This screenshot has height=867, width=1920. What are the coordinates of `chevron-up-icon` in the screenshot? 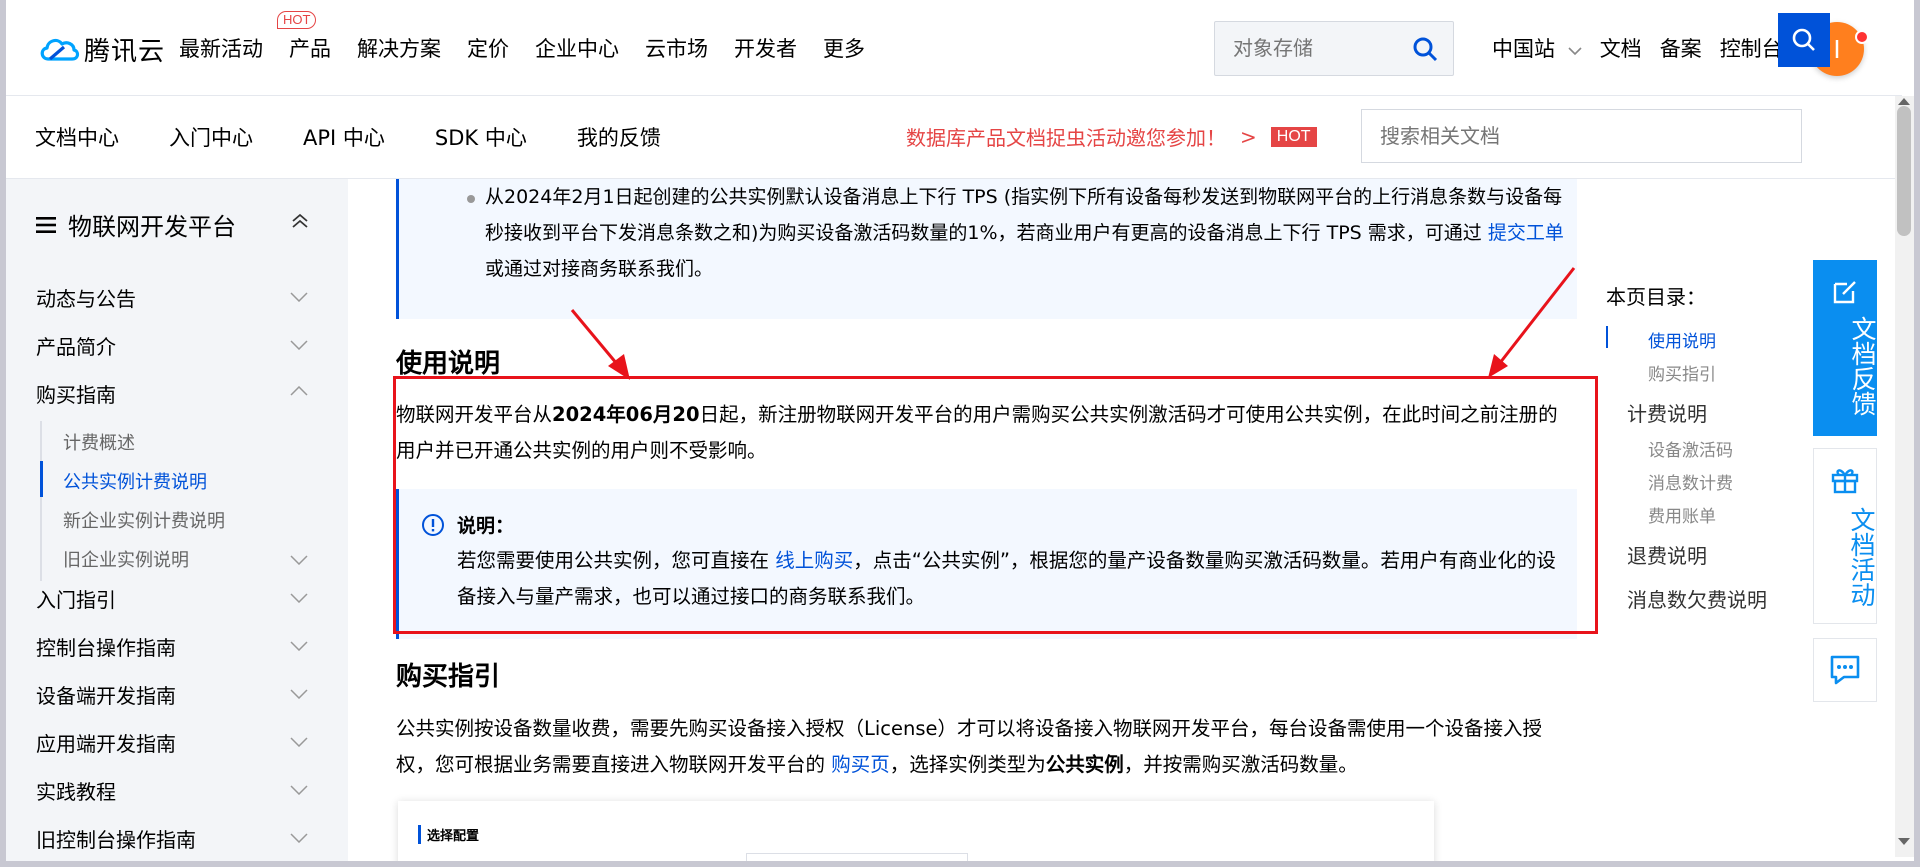 It's located at (299, 391).